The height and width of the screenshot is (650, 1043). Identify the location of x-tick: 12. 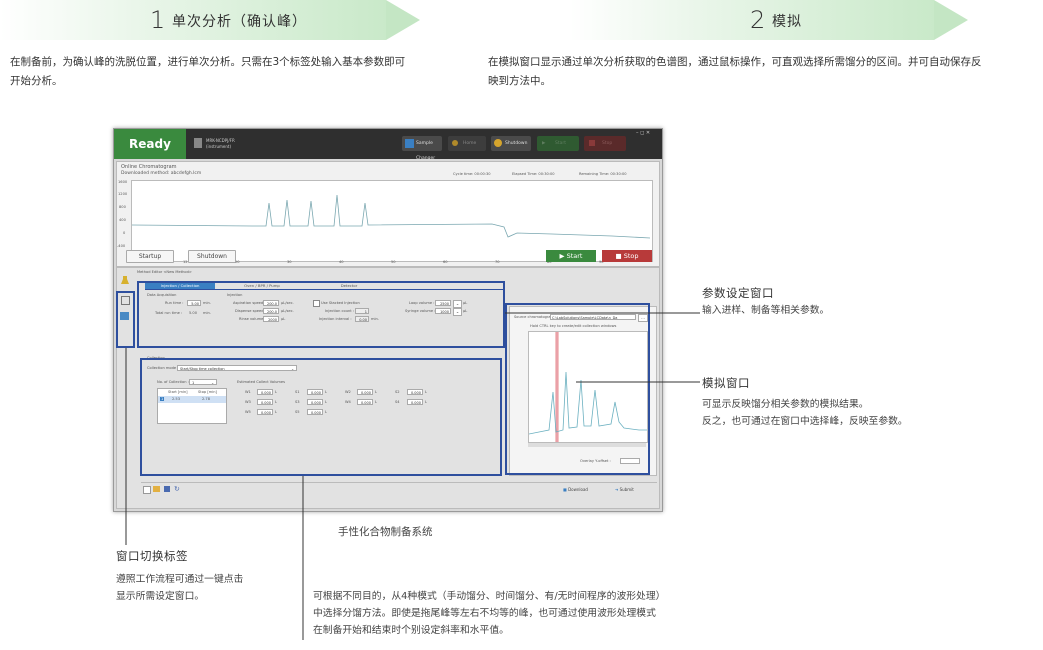
(185, 262).